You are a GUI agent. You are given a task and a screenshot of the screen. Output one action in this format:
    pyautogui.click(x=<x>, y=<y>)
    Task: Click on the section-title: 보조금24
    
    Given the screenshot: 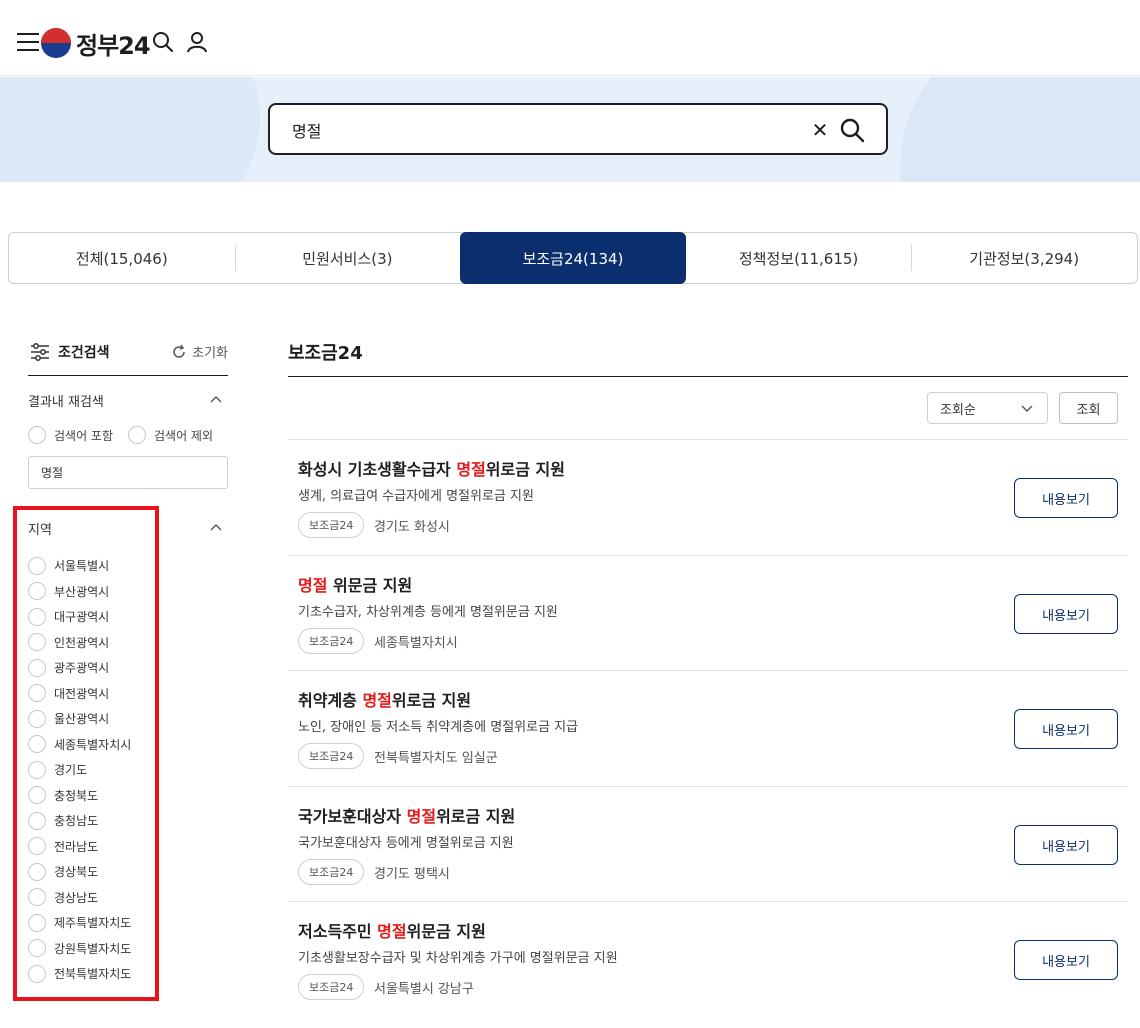 What is the action you would take?
    pyautogui.click(x=325, y=353)
    